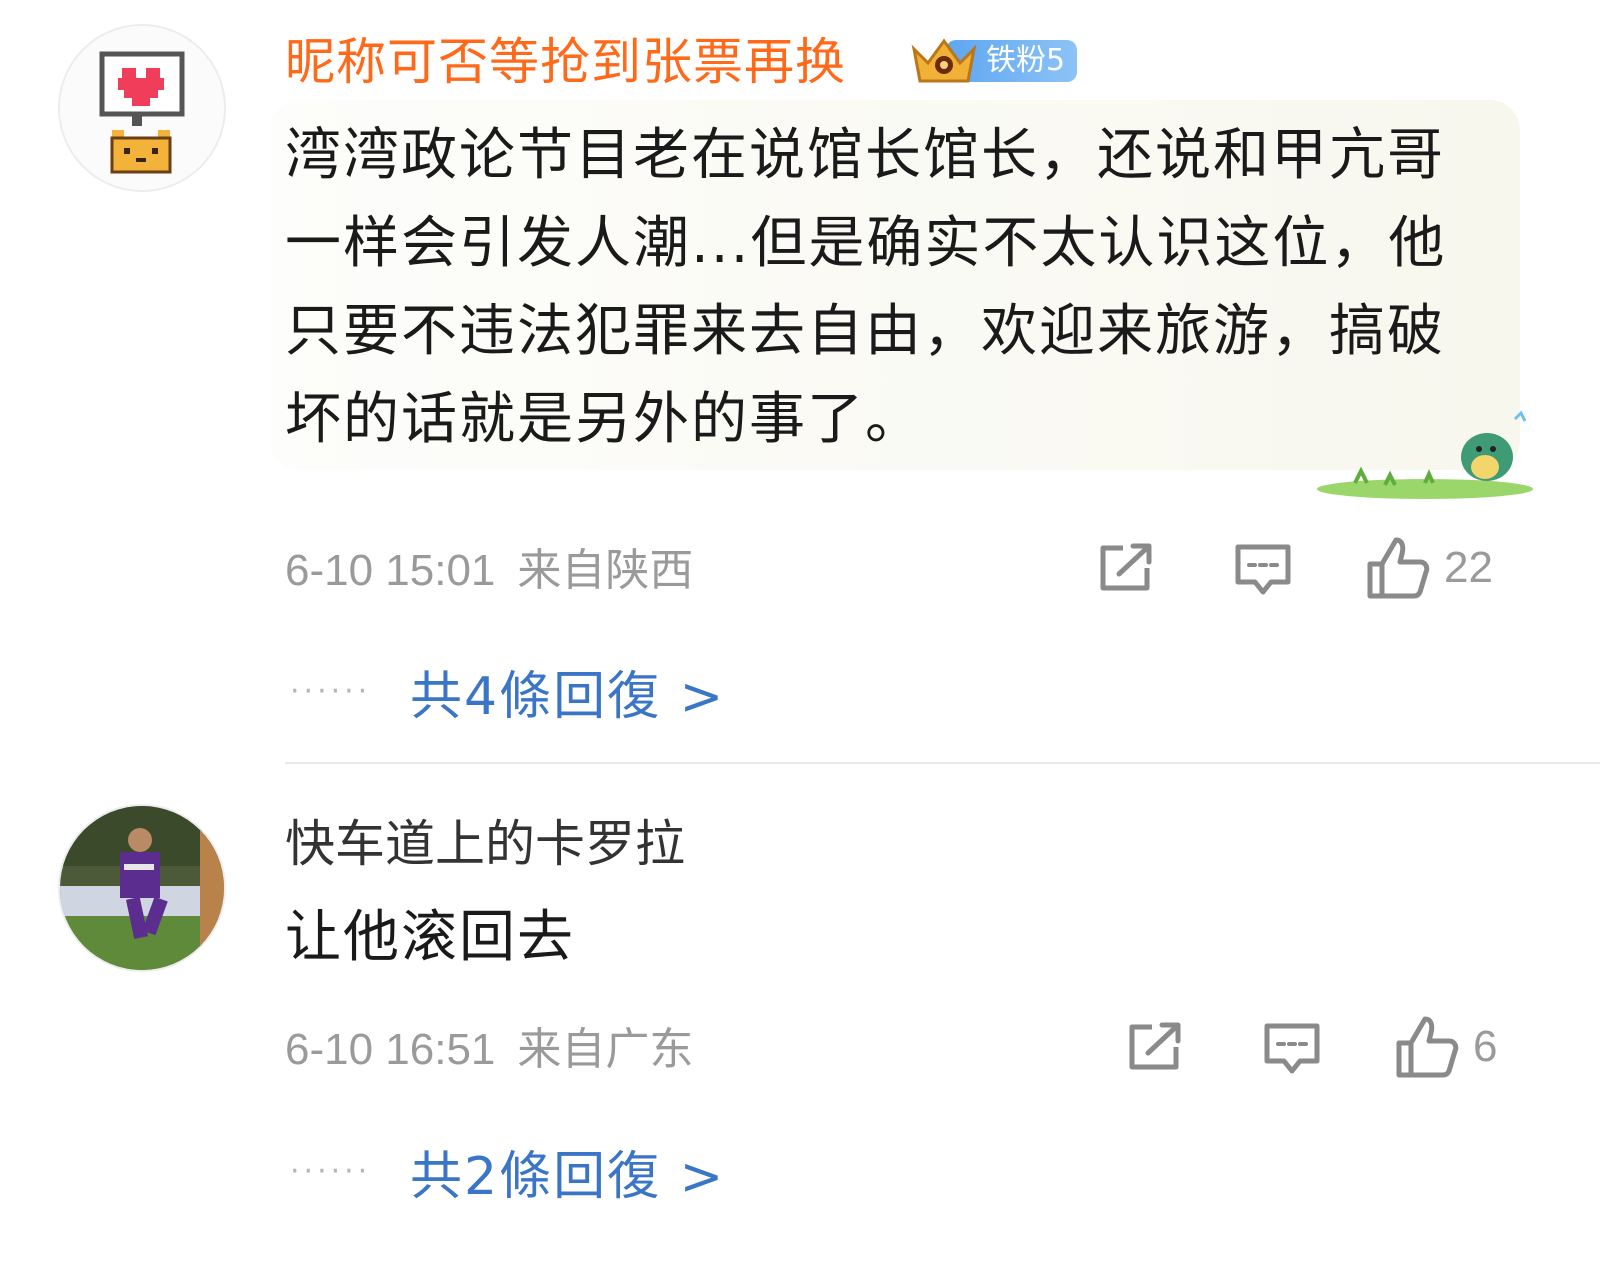 Image resolution: width=1600 pixels, height=1266 pixels. What do you see at coordinates (390, 1049) in the screenshot?
I see `timestamp: 6-10 16:51` at bounding box center [390, 1049].